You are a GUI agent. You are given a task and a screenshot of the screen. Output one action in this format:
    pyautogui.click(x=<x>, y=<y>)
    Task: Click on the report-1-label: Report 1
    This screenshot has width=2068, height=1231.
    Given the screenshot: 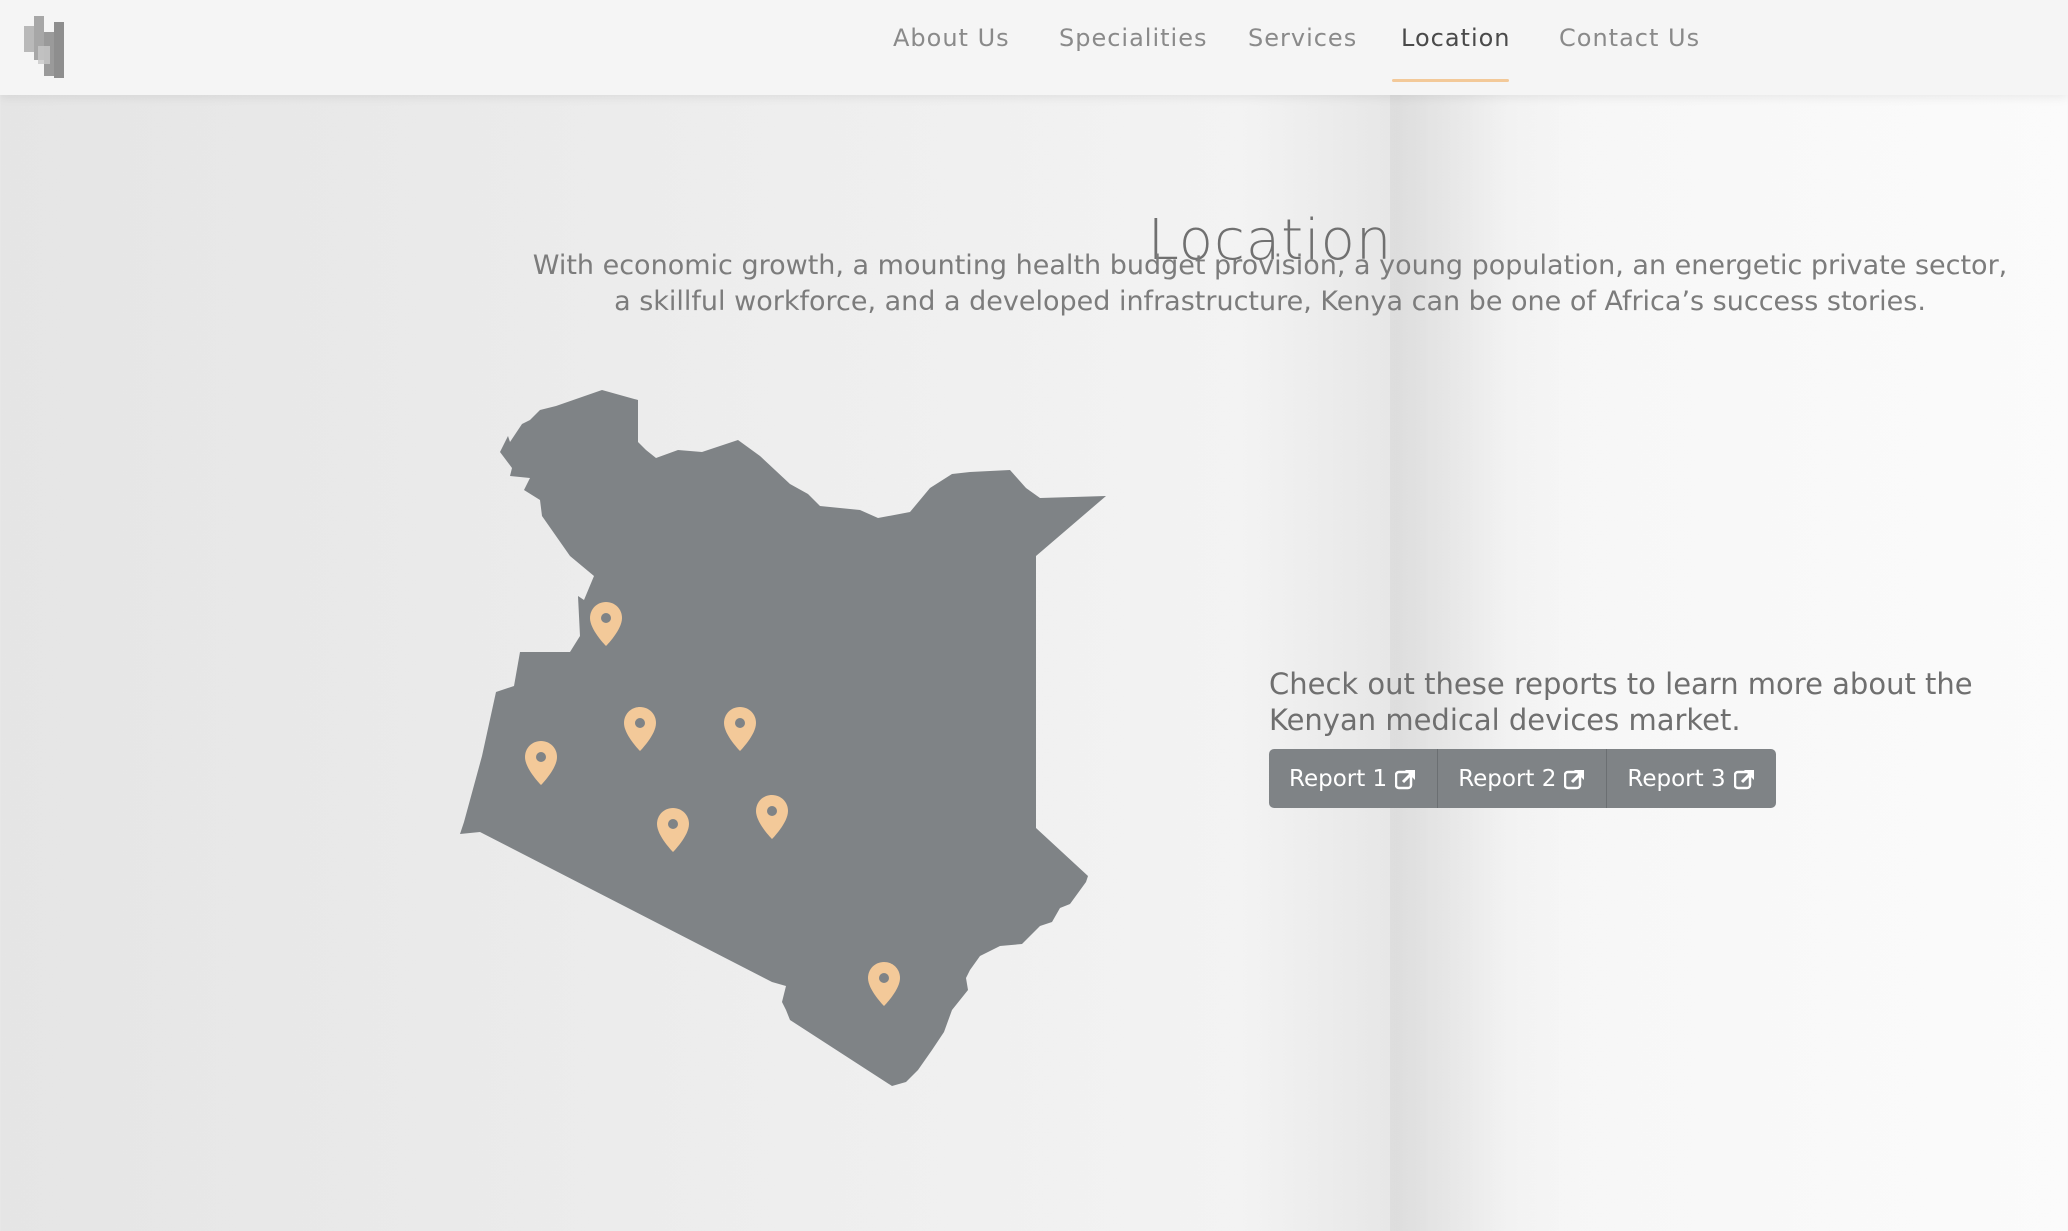 What is the action you would take?
    pyautogui.click(x=1338, y=778)
    